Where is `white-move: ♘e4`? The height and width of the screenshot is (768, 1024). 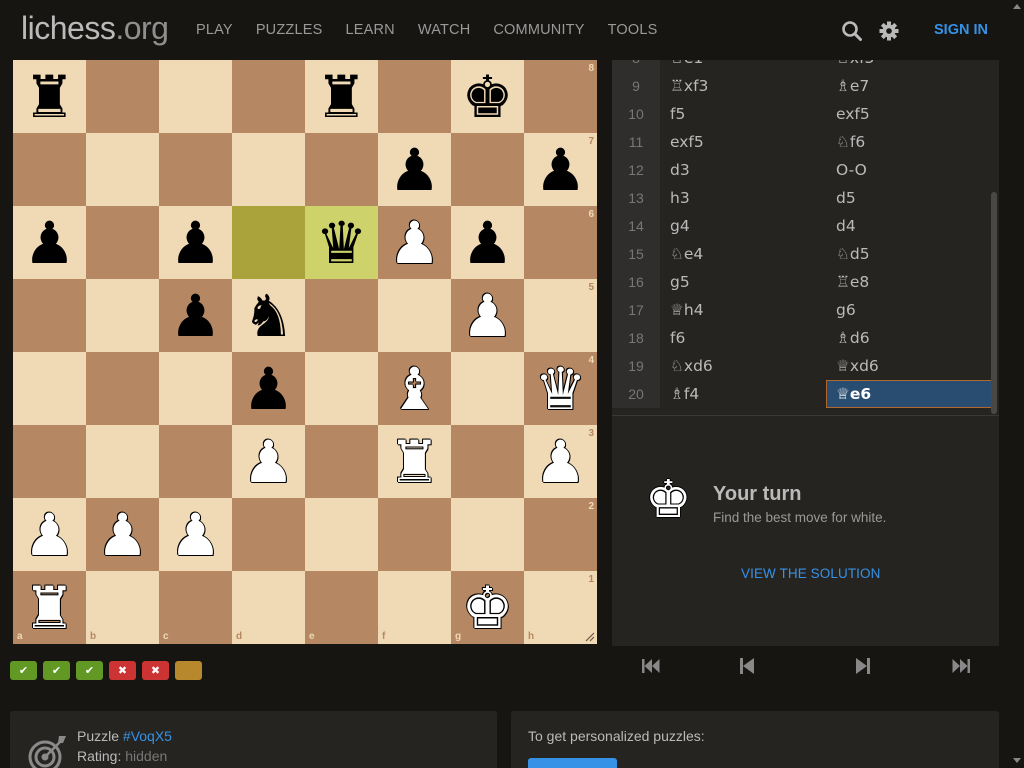
white-move: ♘e4 is located at coordinates (743, 254).